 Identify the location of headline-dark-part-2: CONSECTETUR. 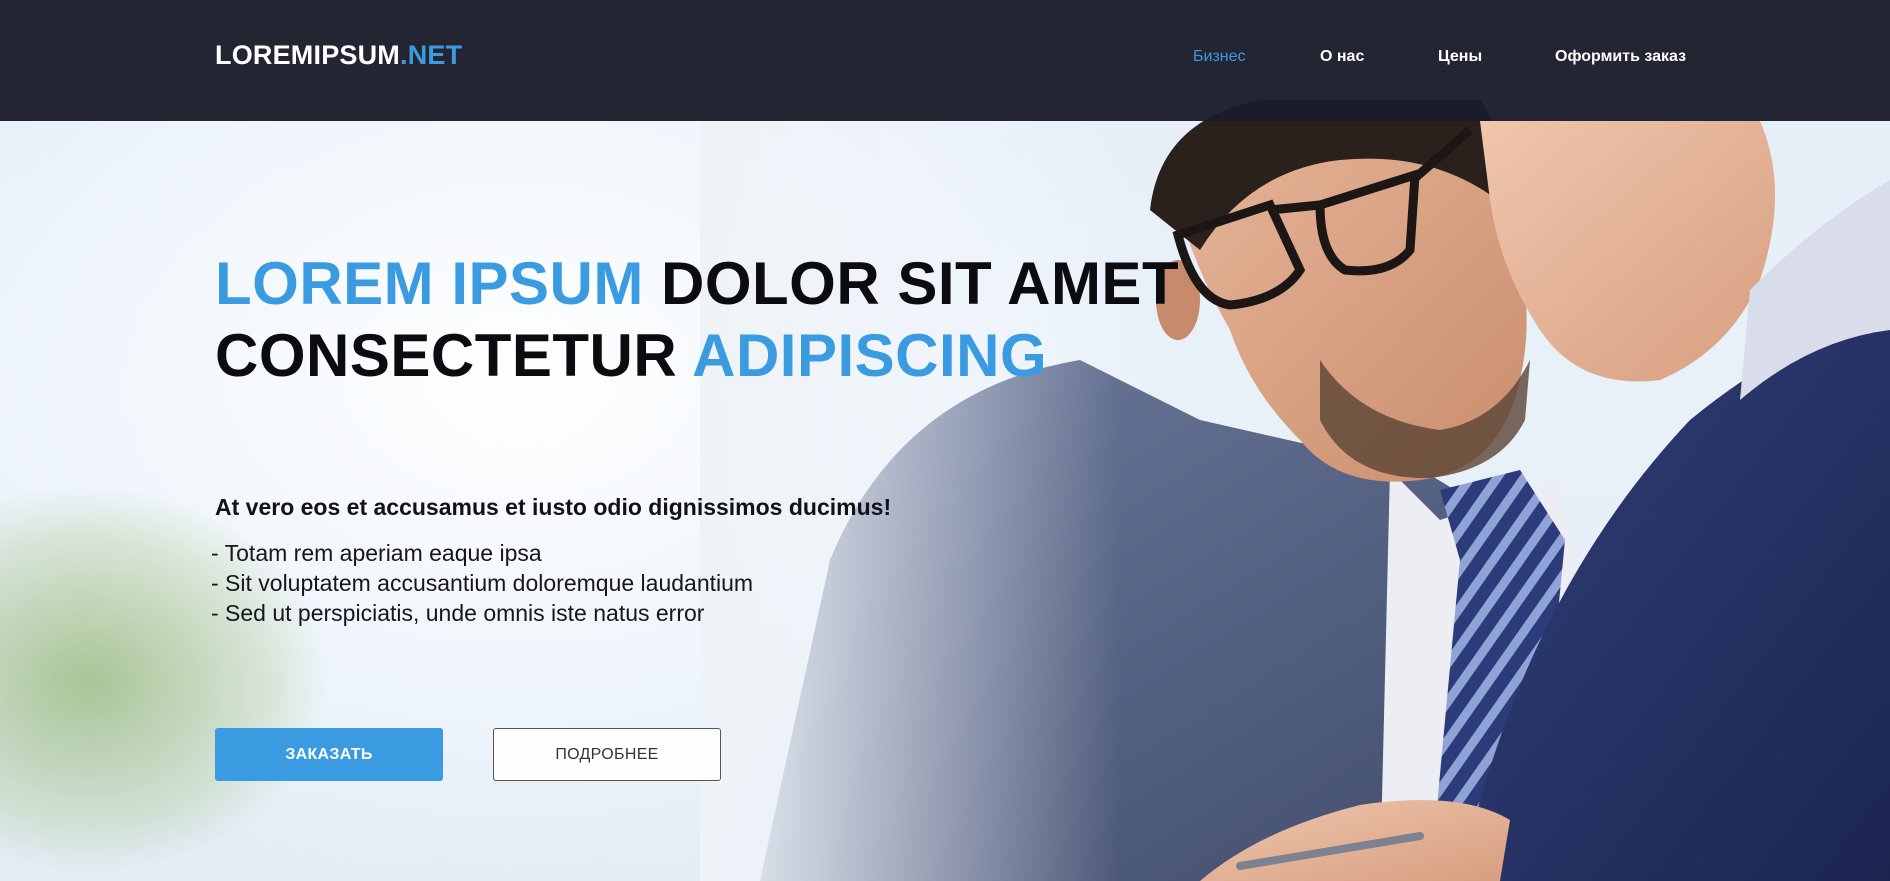
(454, 355).